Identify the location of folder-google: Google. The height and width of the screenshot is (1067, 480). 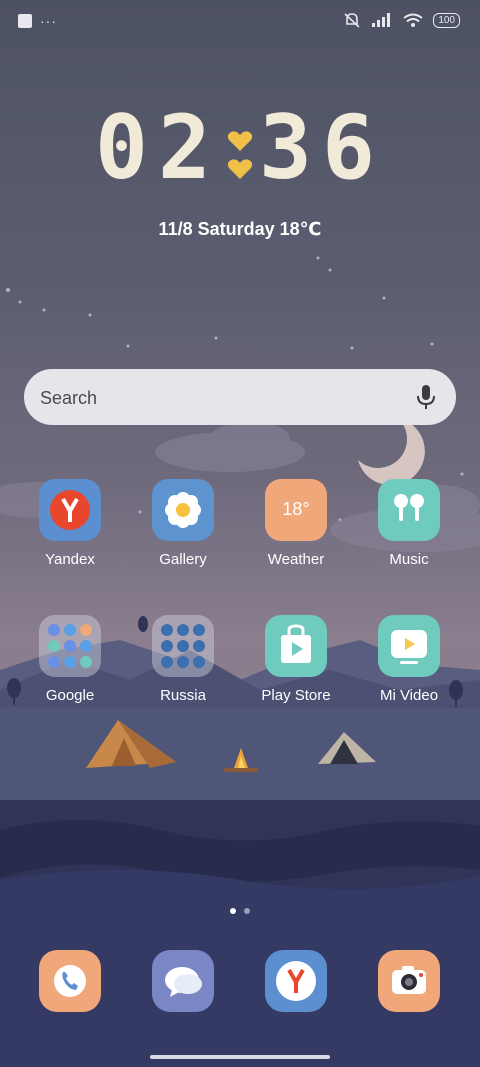
(70, 659).